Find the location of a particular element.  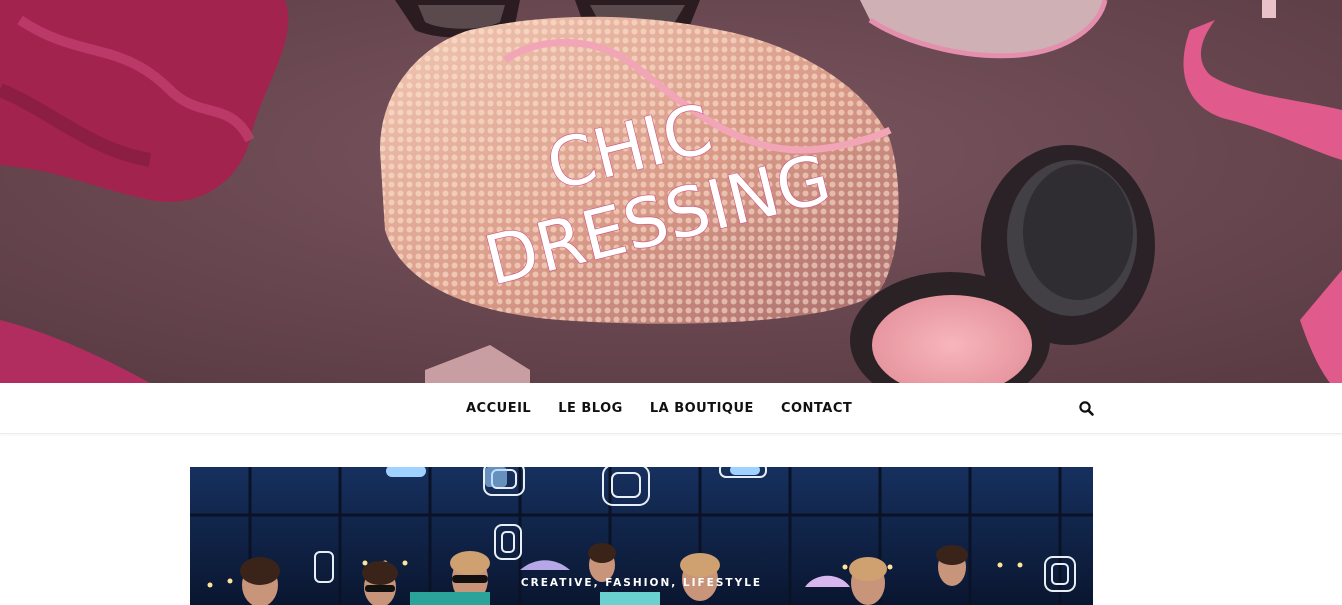

main-navigation: ACCUEIL LE BLOG LA BOUTIQUE CONTACT is located at coordinates (671, 408).